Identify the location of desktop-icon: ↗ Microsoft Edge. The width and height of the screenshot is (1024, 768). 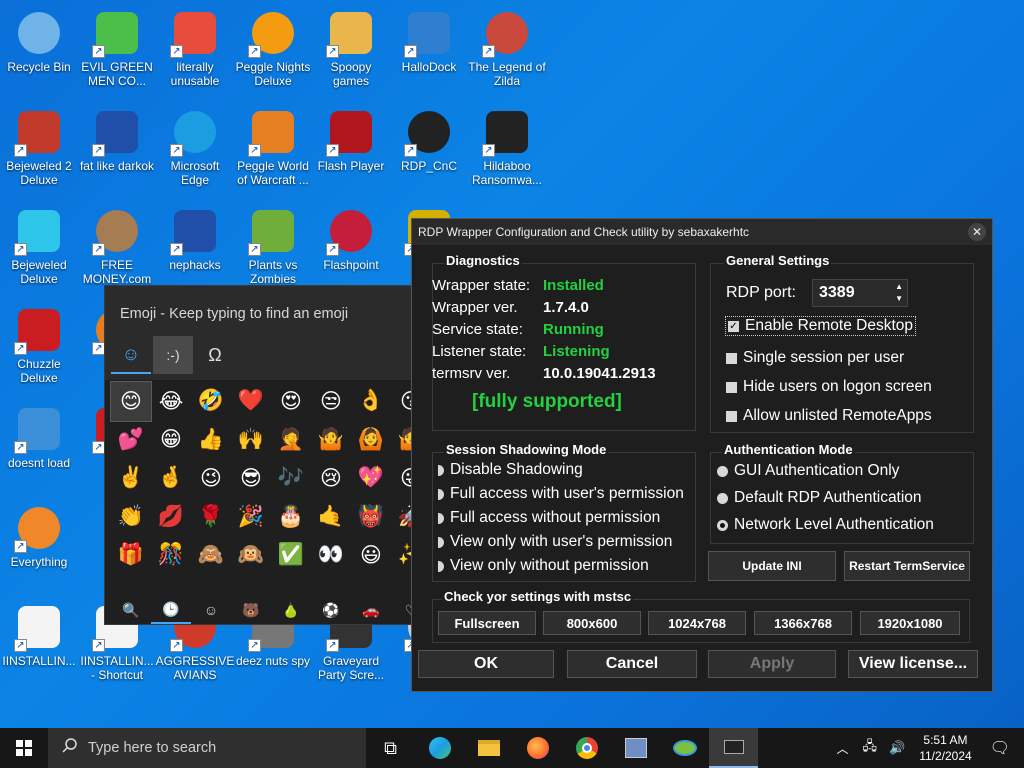
(195, 151).